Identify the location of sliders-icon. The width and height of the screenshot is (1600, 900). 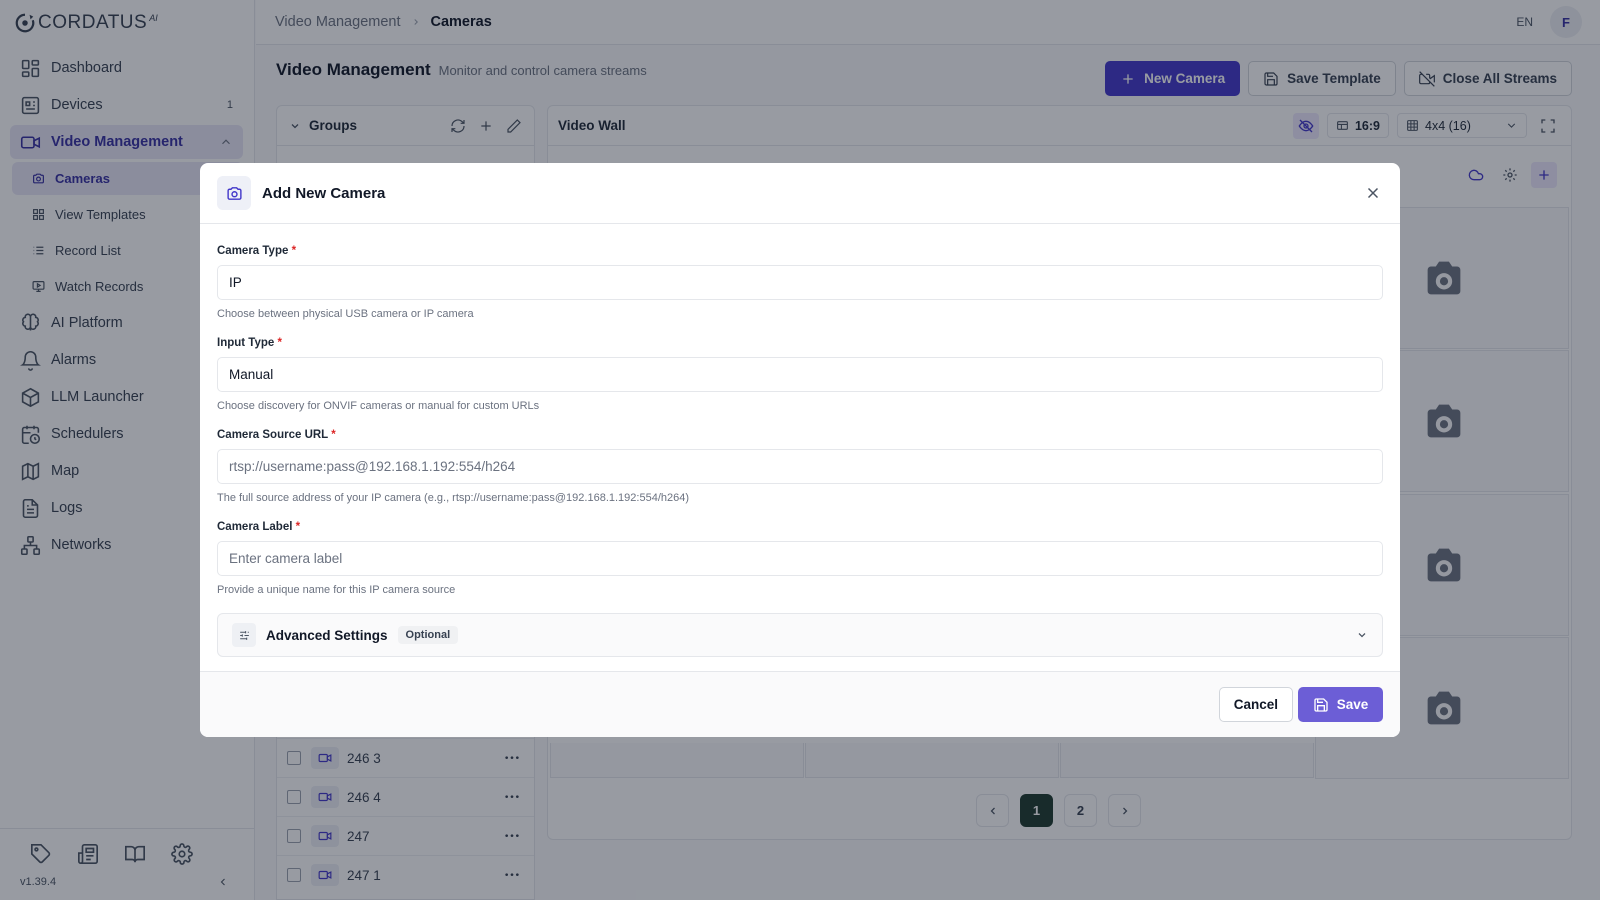
(244, 635).